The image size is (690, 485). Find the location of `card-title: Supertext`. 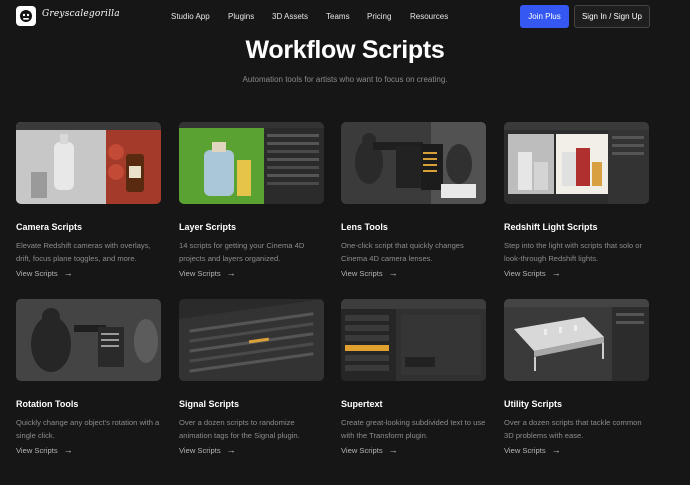

card-title: Supertext is located at coordinates (362, 404).